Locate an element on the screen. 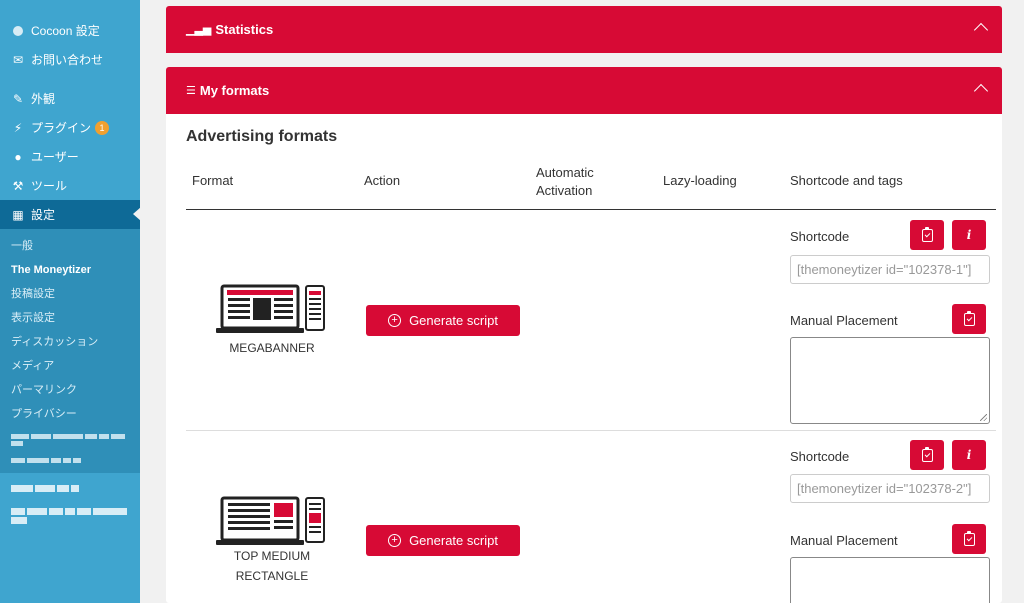 The width and height of the screenshot is (1024, 603). statistics-panel-header: ▁▃▅ Statistics is located at coordinates (584, 29).